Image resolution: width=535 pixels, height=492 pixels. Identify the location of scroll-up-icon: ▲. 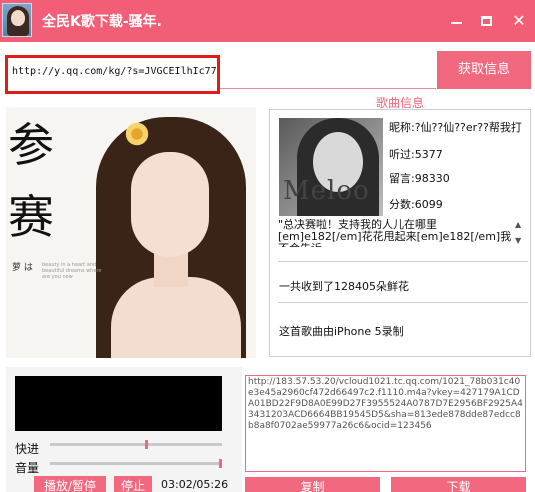
(518, 224).